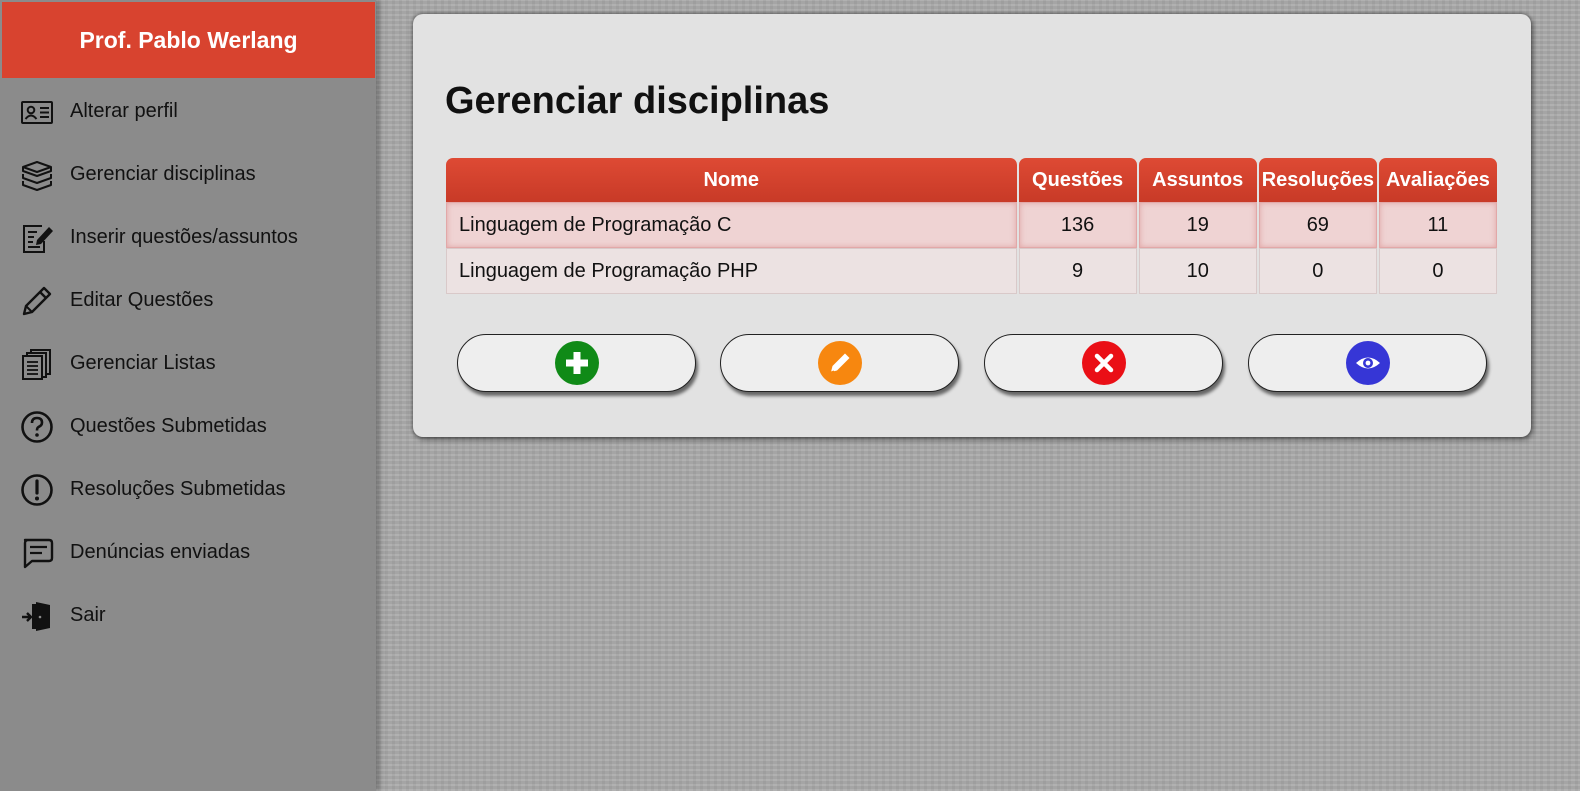  Describe the element at coordinates (37, 553) in the screenshot. I see `message-icon` at that location.